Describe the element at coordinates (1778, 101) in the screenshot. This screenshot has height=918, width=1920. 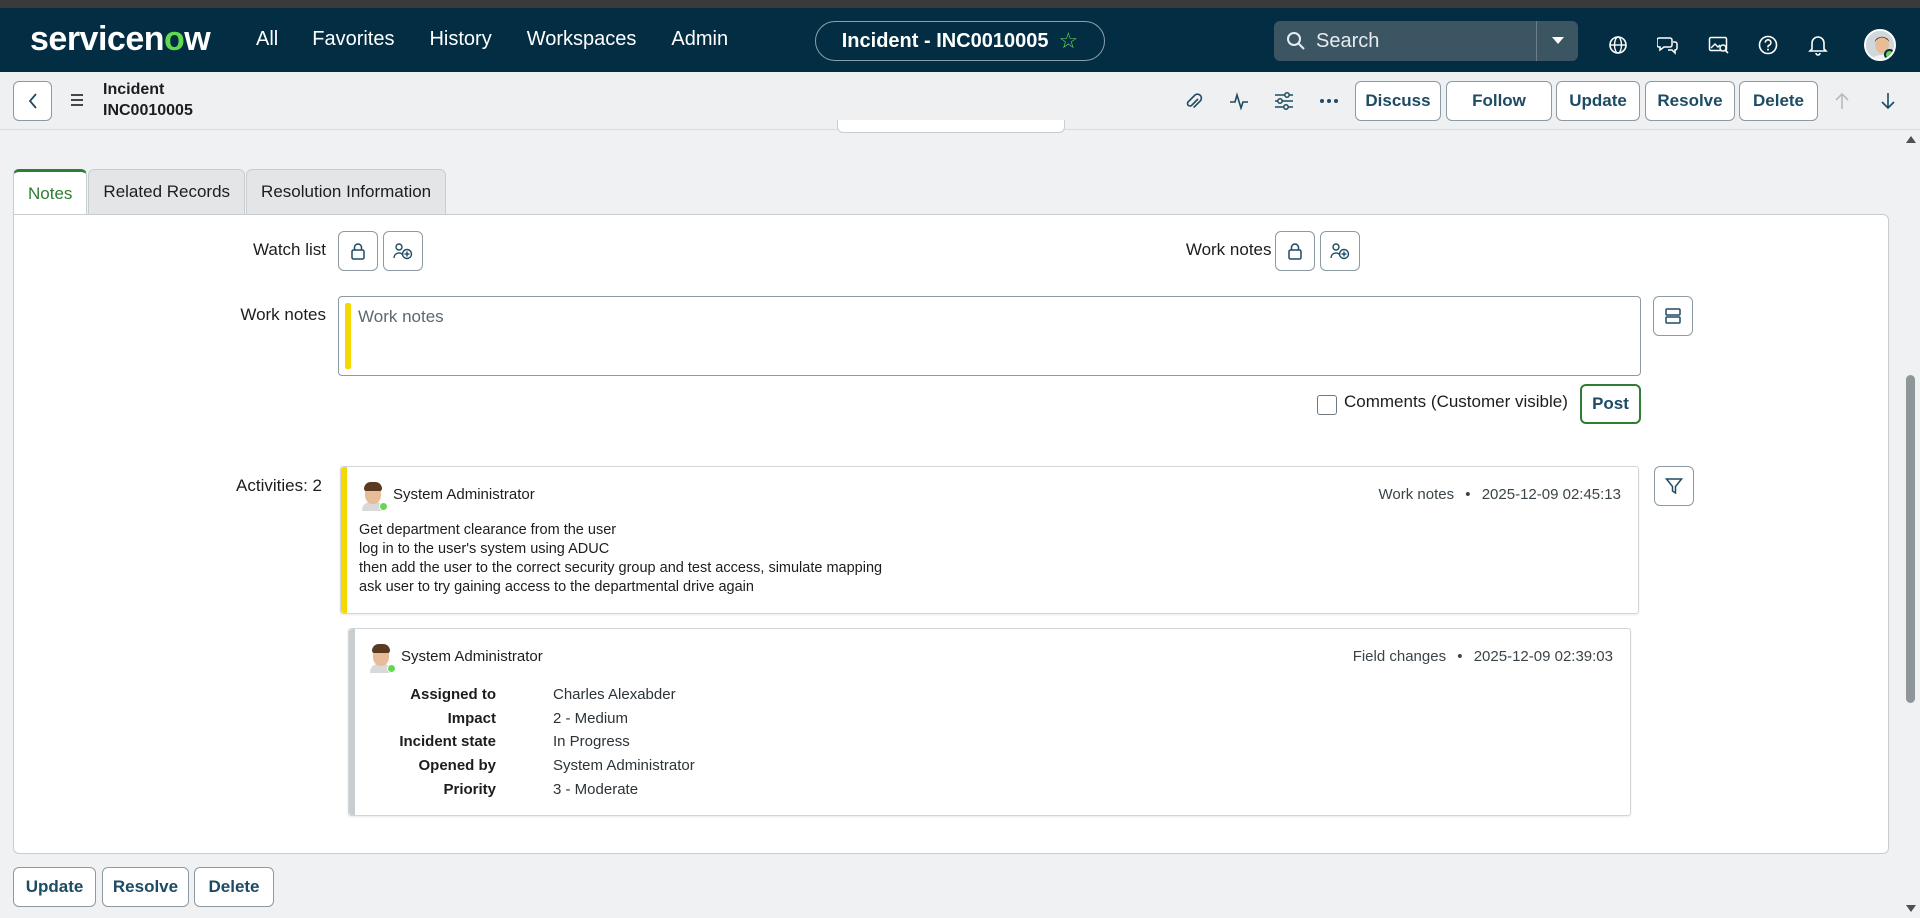
I see `delete-button: Delete` at that location.